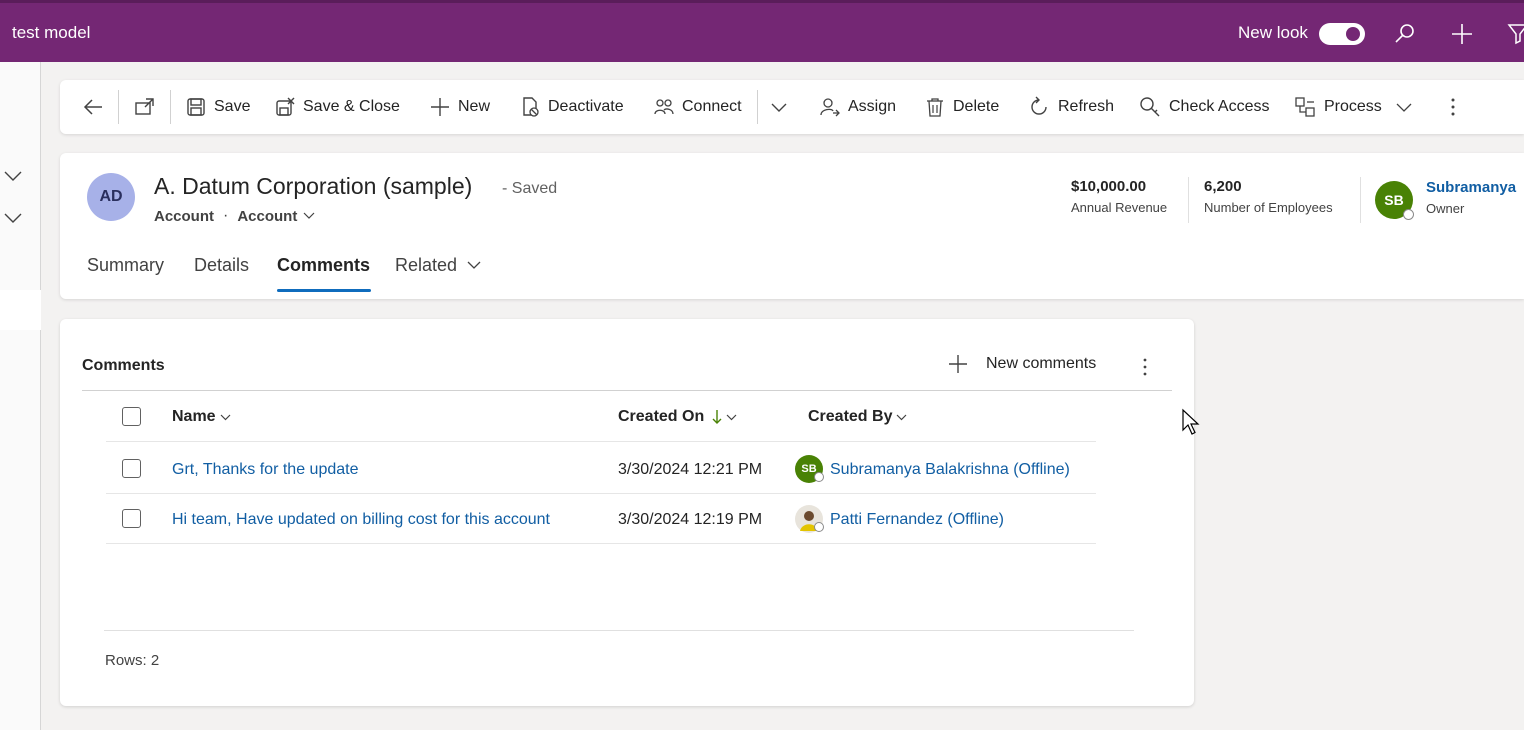 Image resolution: width=1524 pixels, height=730 pixels. What do you see at coordinates (1119, 196) in the screenshot?
I see `annual-revenue-field: $10,000.00 Annual Revenue` at bounding box center [1119, 196].